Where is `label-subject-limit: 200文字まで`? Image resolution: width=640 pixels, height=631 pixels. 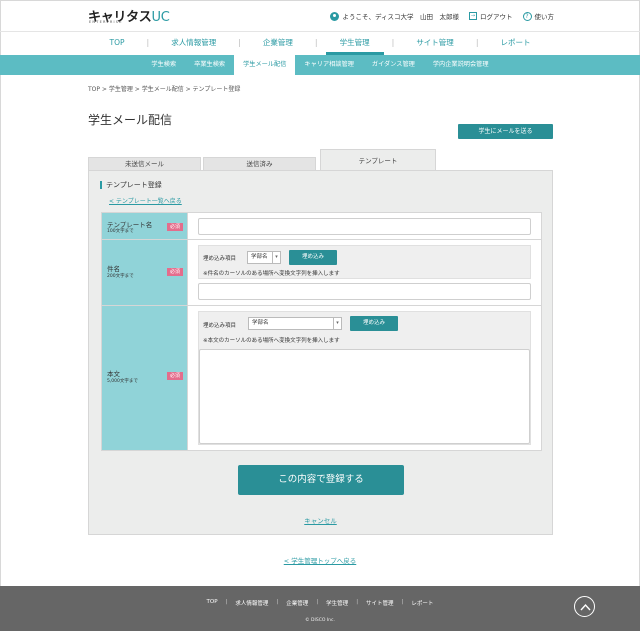 label-subject-limit: 200文字まで is located at coordinates (120, 276).